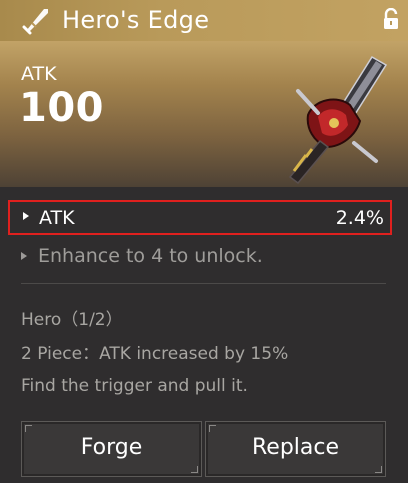 This screenshot has width=408, height=483. I want to click on item-header: Hero's Edge, so click(204, 20).